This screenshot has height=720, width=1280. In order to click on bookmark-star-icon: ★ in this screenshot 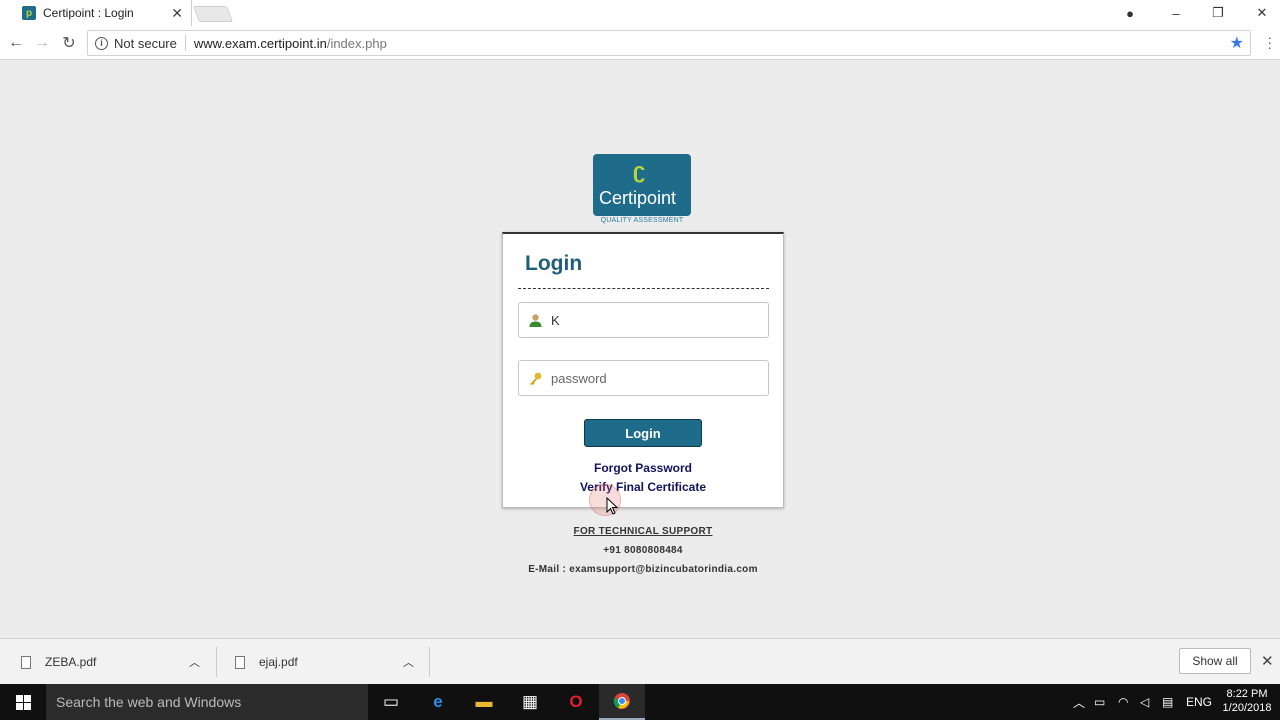, I will do `click(1237, 43)`.